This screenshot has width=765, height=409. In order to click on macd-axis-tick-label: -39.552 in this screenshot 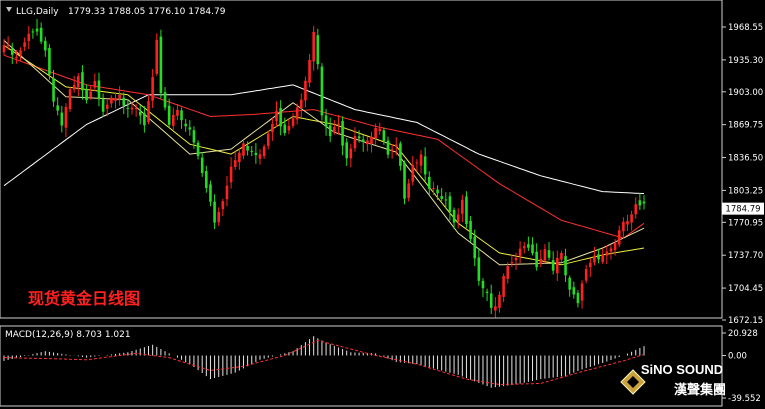, I will do `click(744, 399)`.